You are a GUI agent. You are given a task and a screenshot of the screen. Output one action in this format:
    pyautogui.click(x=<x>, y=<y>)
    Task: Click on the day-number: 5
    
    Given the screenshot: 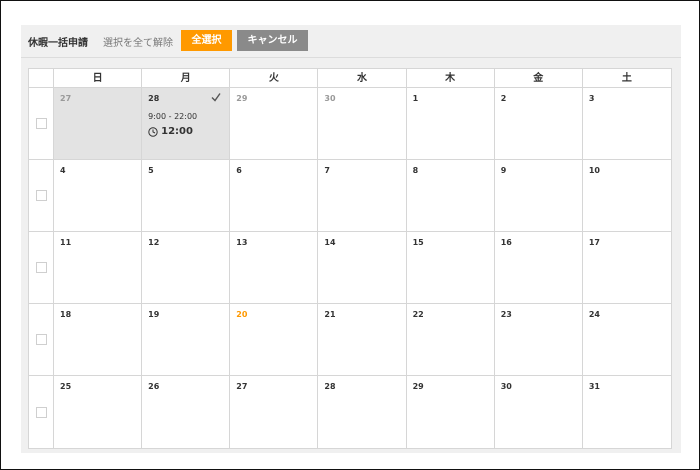 What is the action you would take?
    pyautogui.click(x=151, y=170)
    